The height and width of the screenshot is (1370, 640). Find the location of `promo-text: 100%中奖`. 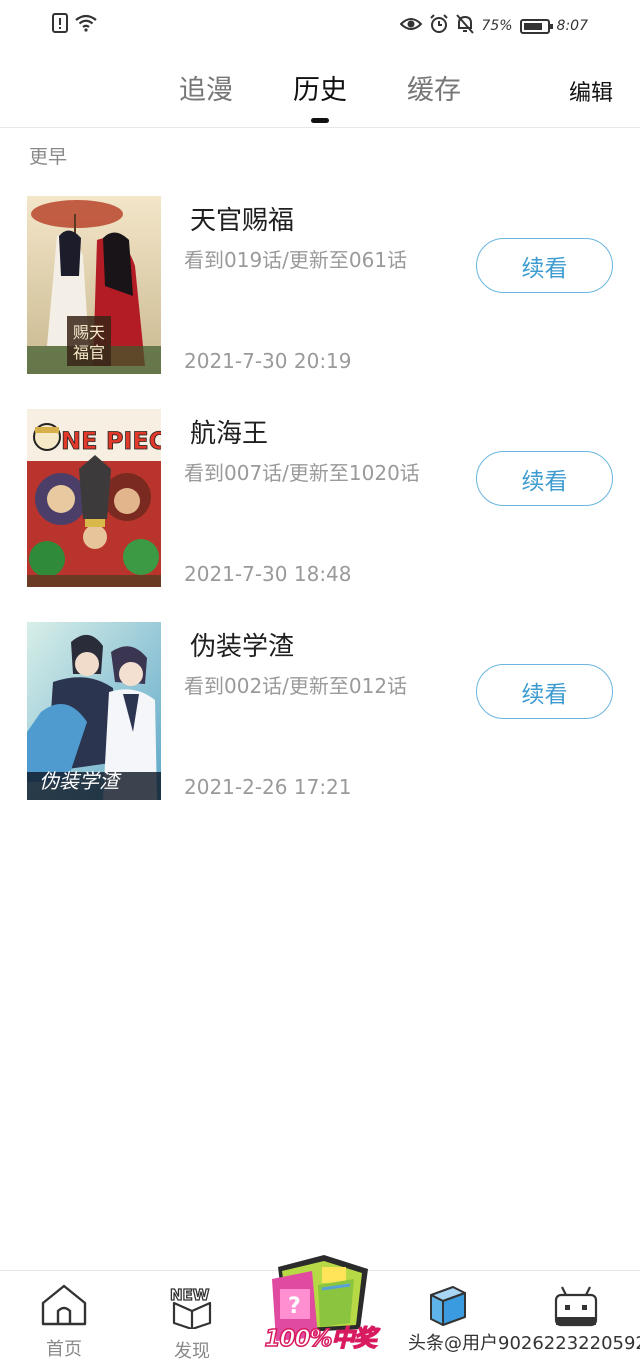

promo-text: 100%中奖 is located at coordinates (321, 1339).